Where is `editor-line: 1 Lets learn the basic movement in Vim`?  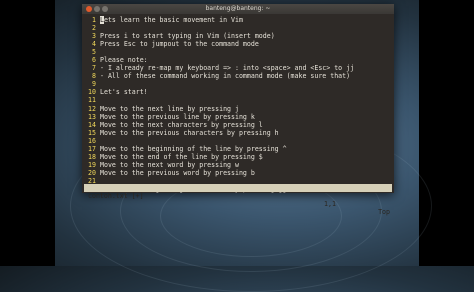 editor-line: 1 Lets learn the basic movement in Vim is located at coordinates (238, 20).